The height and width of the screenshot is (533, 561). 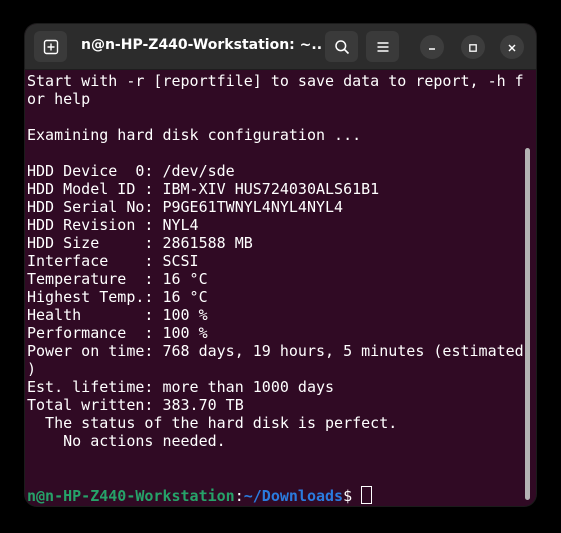 What do you see at coordinates (59, 99) in the screenshot?
I see `terminal-line: or help` at bounding box center [59, 99].